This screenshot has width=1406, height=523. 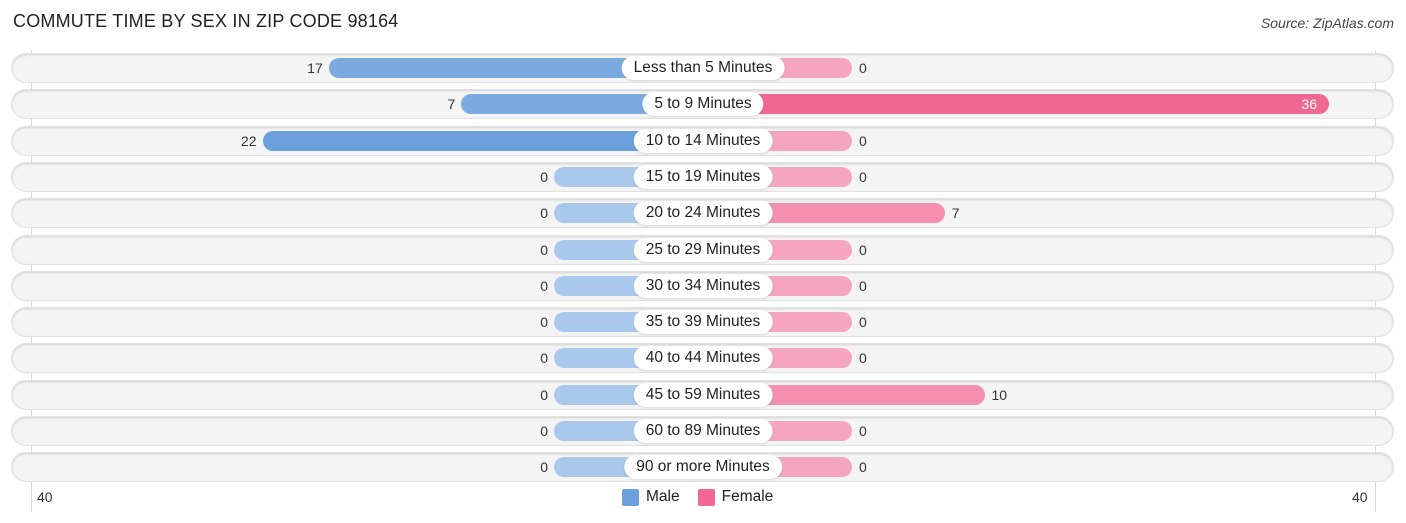 What do you see at coordinates (703, 249) in the screenshot?
I see `category-label: 25 to 29 Minutes` at bounding box center [703, 249].